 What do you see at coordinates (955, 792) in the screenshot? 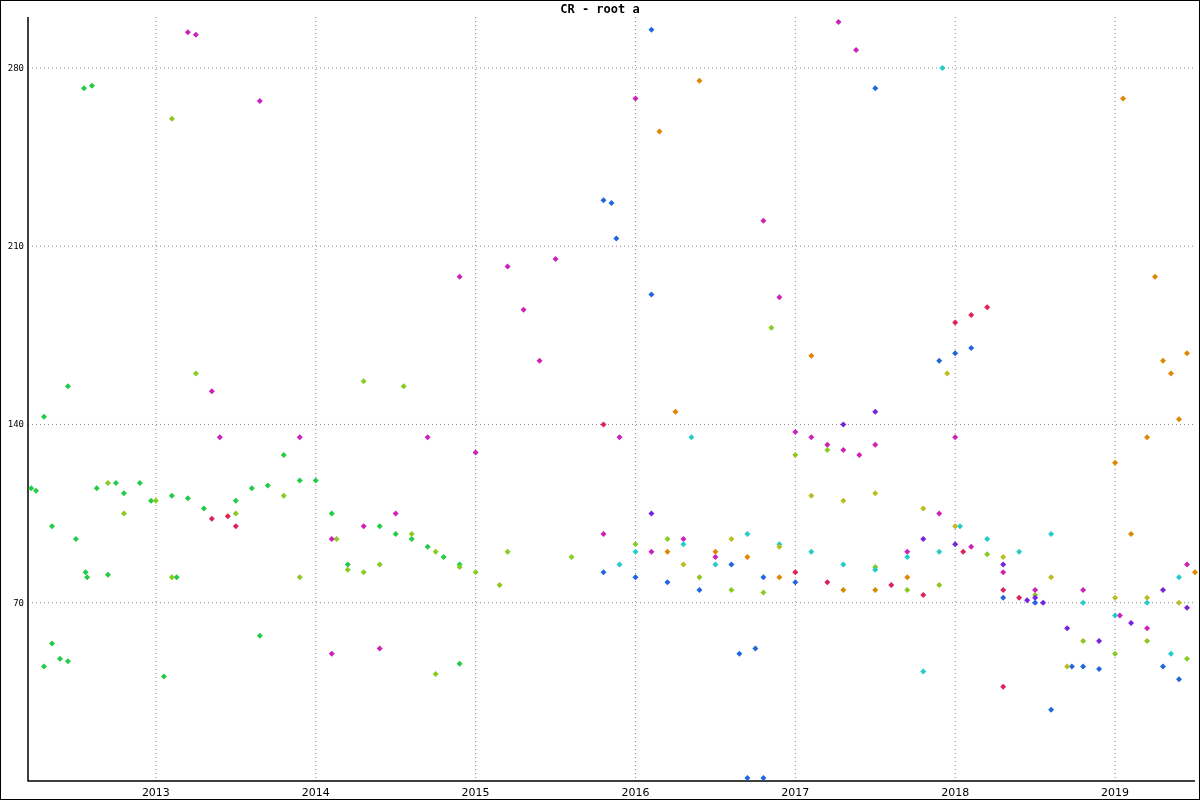
I see `x-axis-tick-label: 2018` at bounding box center [955, 792].